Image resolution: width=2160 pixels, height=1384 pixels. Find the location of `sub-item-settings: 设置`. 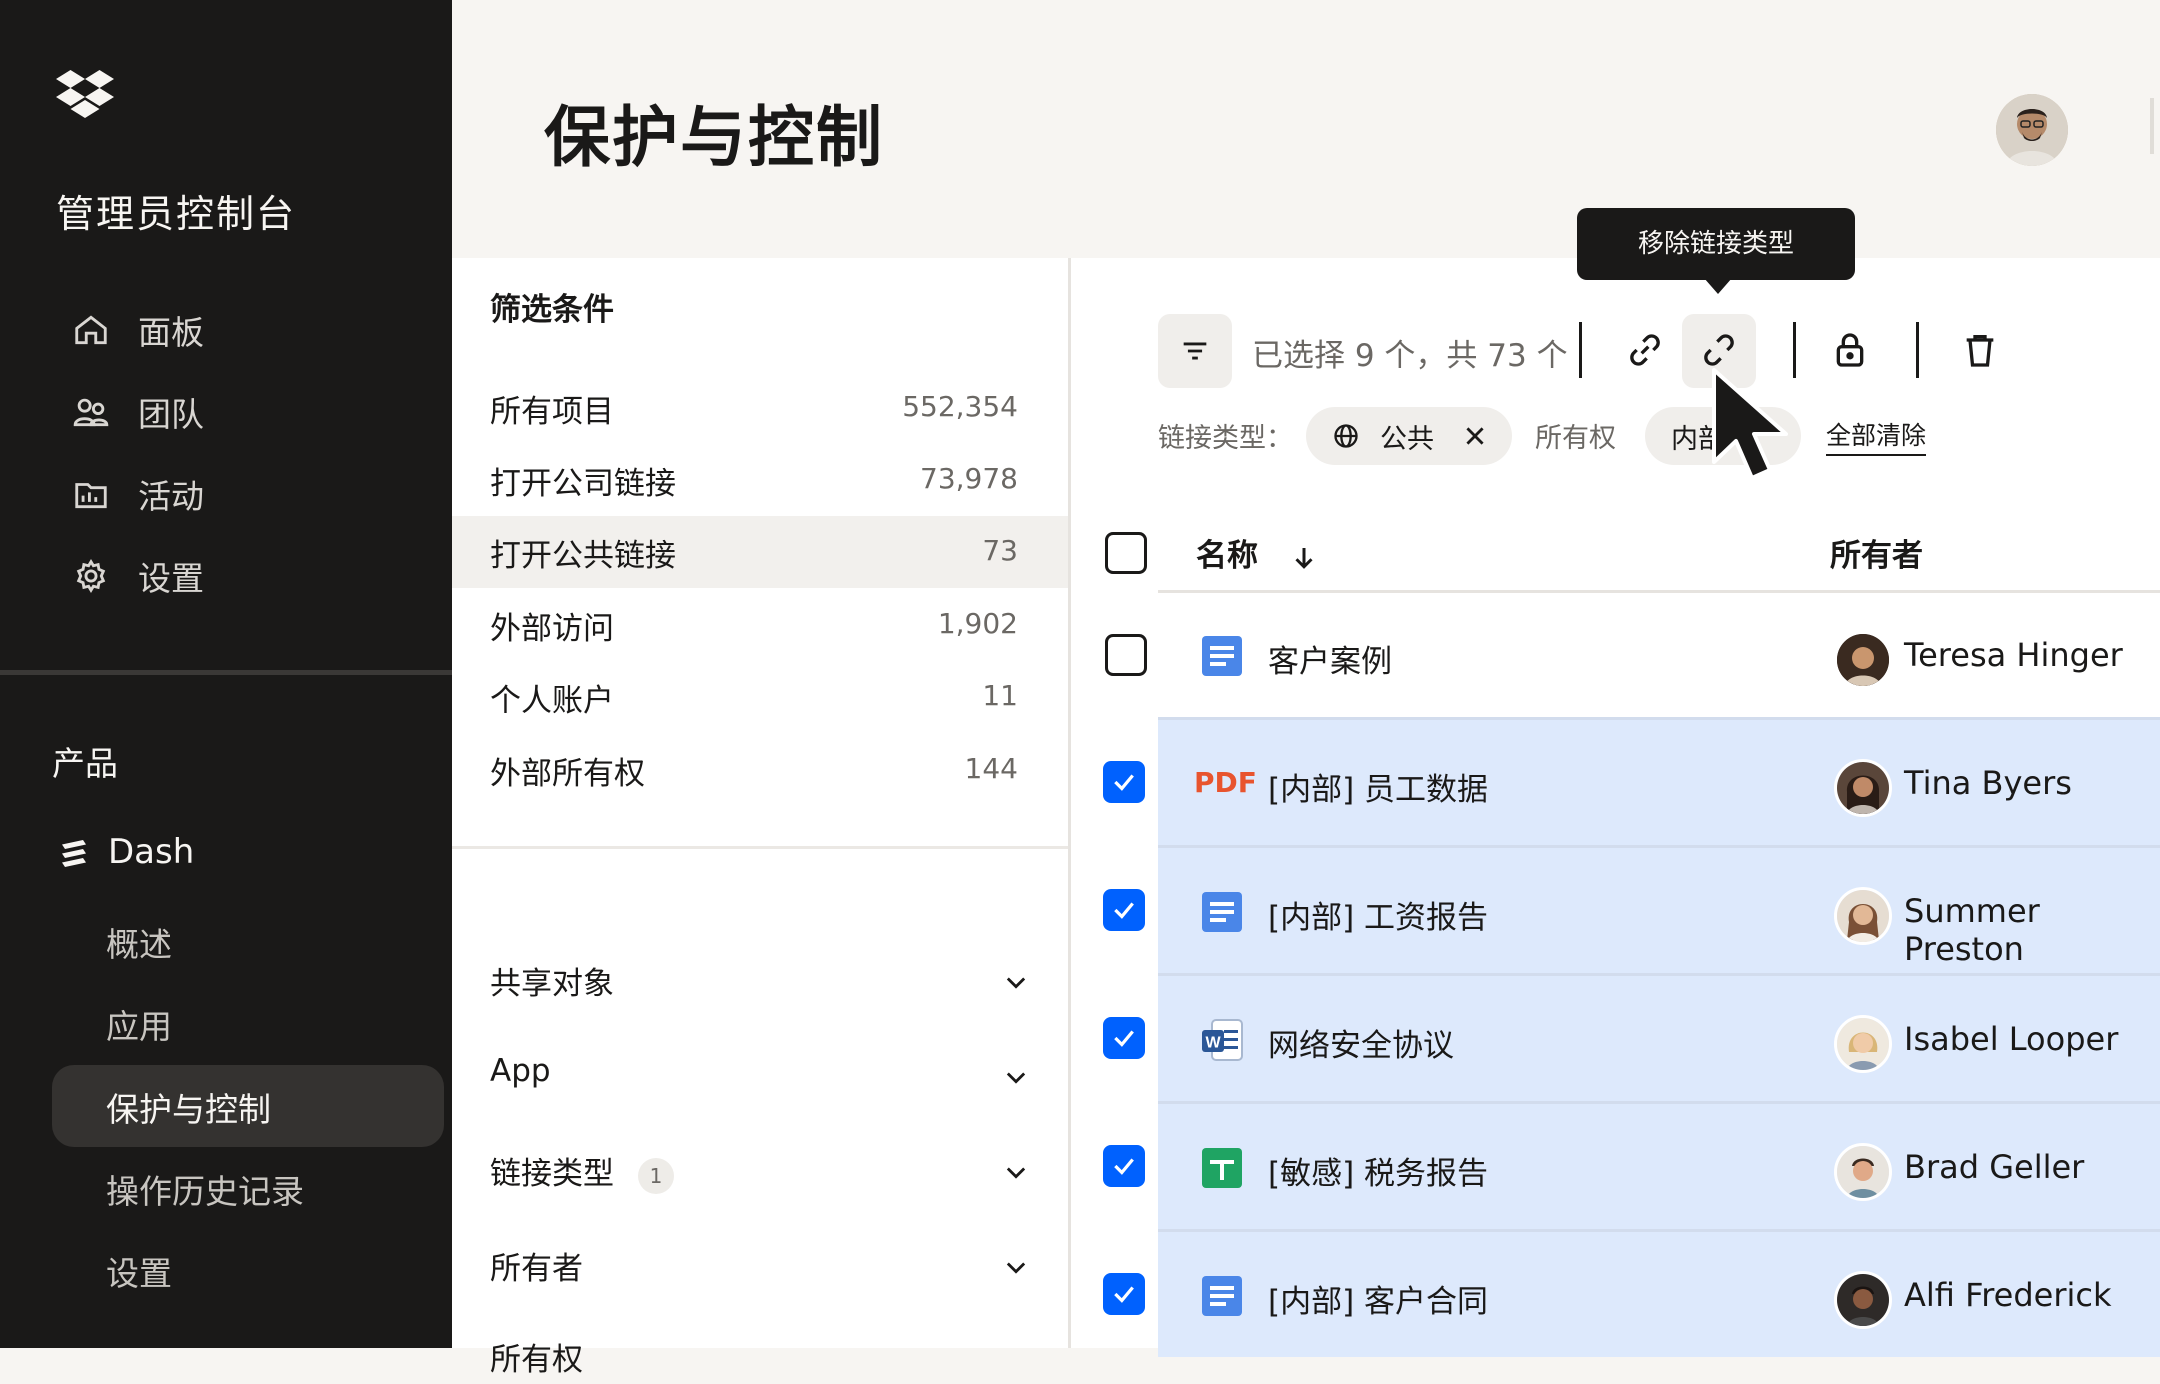

sub-item-settings: 设置 is located at coordinates (139, 1271).